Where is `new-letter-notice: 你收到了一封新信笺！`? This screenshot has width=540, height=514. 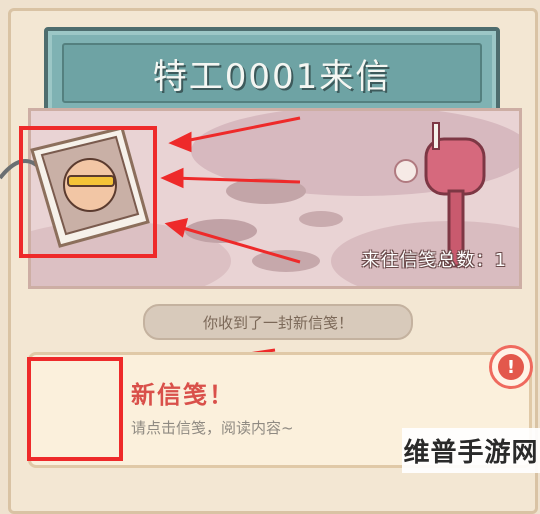 new-letter-notice: 你收到了一封新信笺！ is located at coordinates (278, 322).